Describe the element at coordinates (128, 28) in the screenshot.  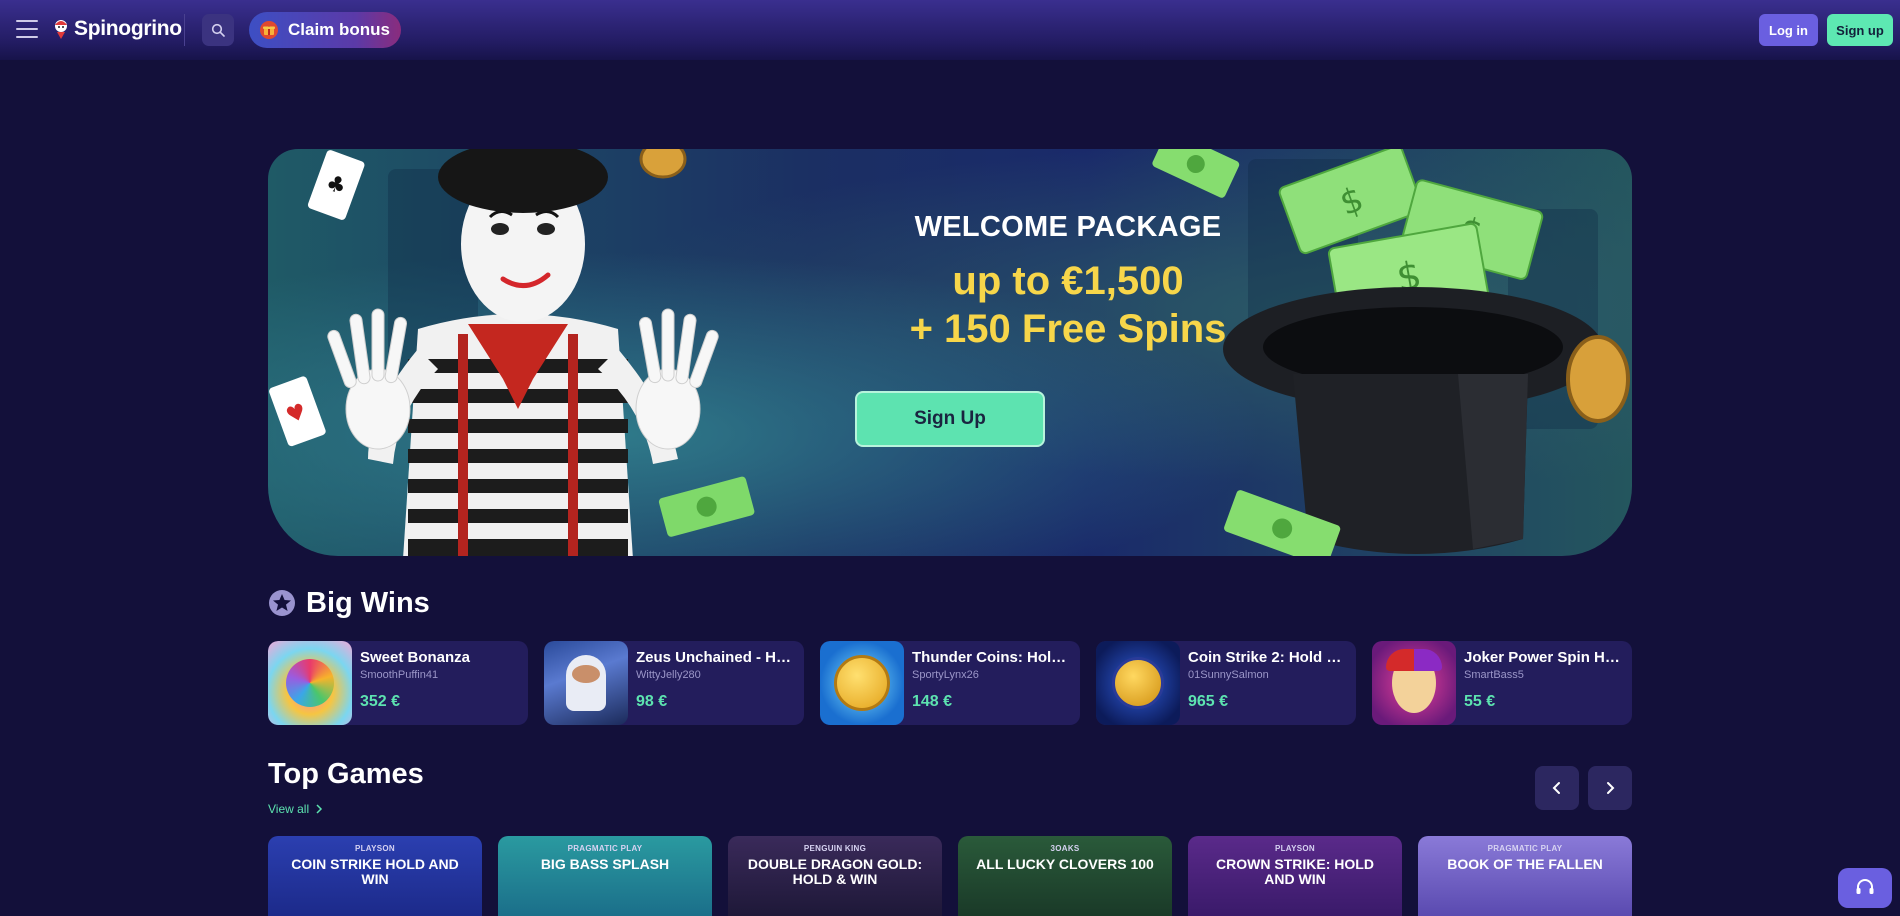
I see `logo-text: Spinogrino` at that location.